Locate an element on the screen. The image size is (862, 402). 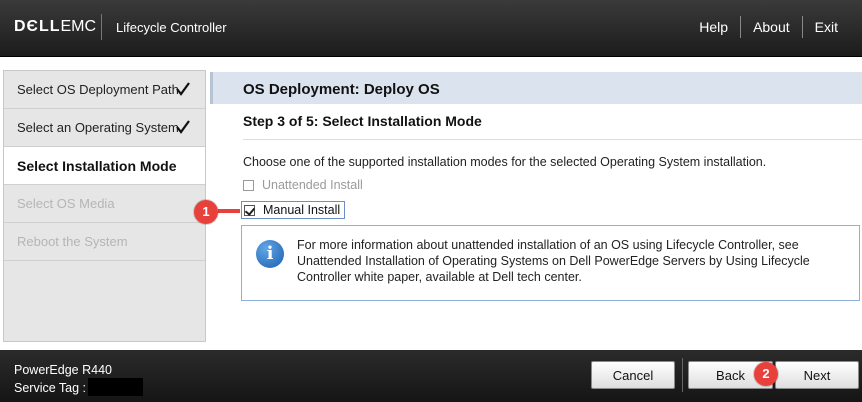
service-tag-label: Service Tag : is located at coordinates (50, 388).